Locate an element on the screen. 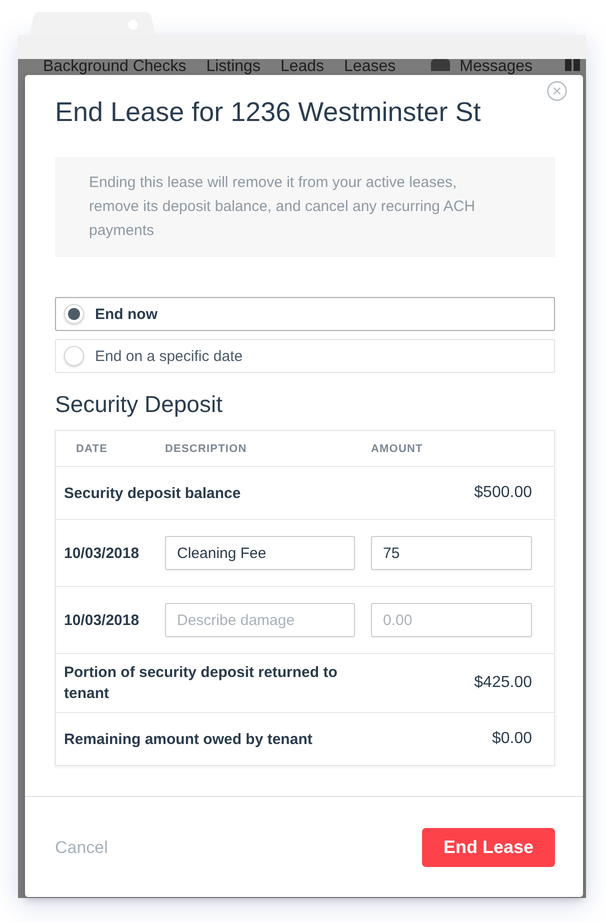 This screenshot has width=606, height=923. amount-text: $500.00 is located at coordinates (503, 493).